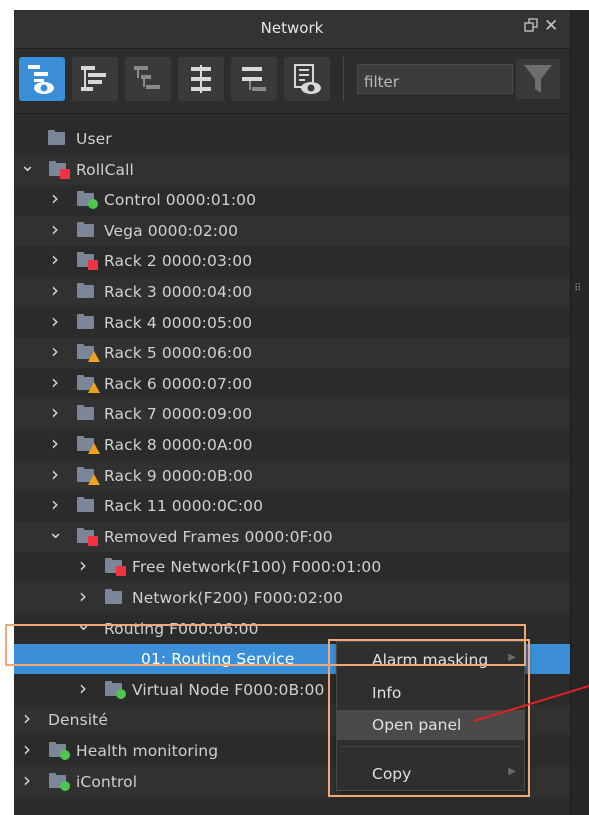 The image size is (589, 815). Describe the element at coordinates (171, 231) in the screenshot. I see `tree-row-label: Vega 0000:02:00` at that location.